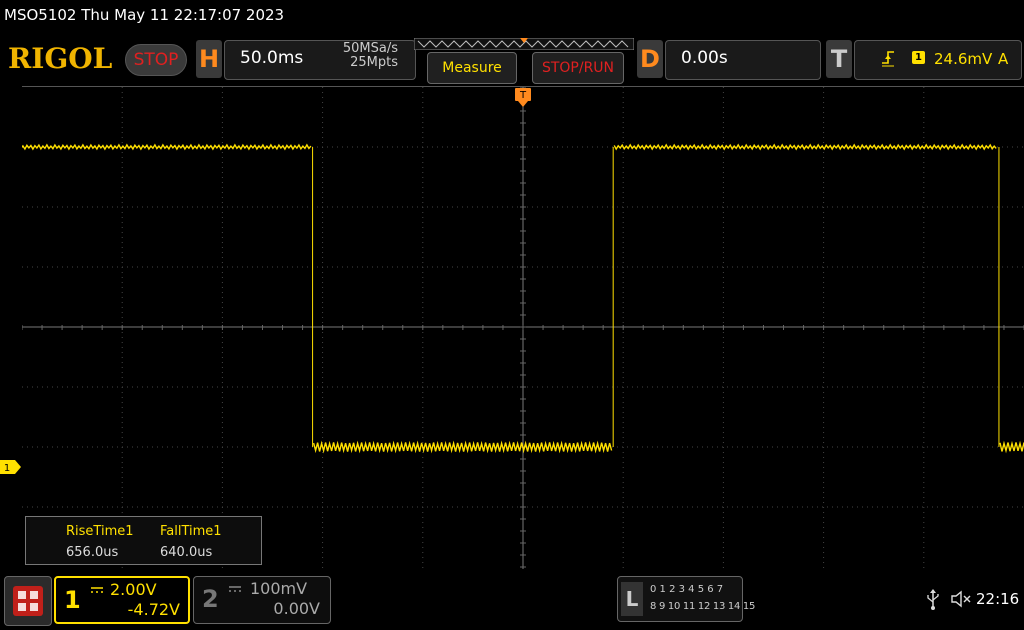 The image size is (1024, 630). What do you see at coordinates (210, 599) in the screenshot?
I see `channel2-number: 2` at bounding box center [210, 599].